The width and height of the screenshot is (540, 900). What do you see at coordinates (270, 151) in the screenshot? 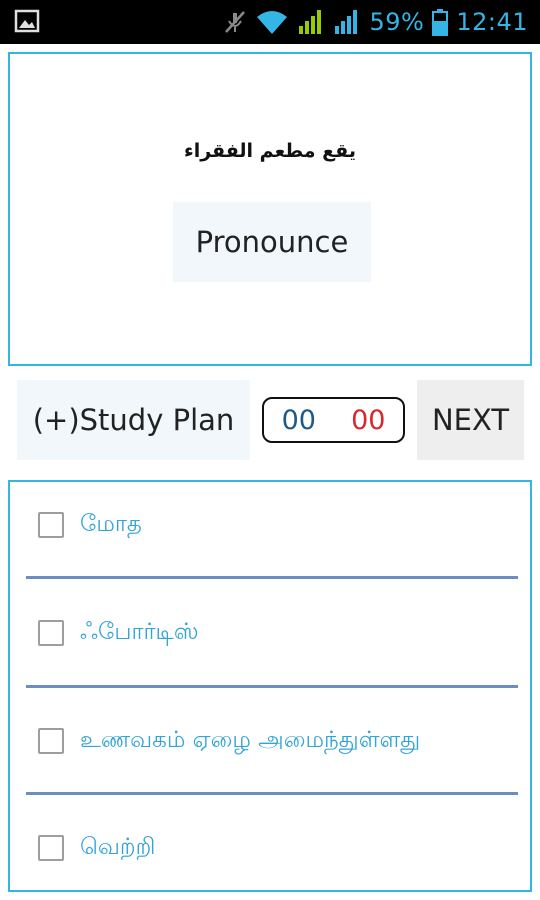
I see `question-text: يقع مطعم الفقراء` at bounding box center [270, 151].